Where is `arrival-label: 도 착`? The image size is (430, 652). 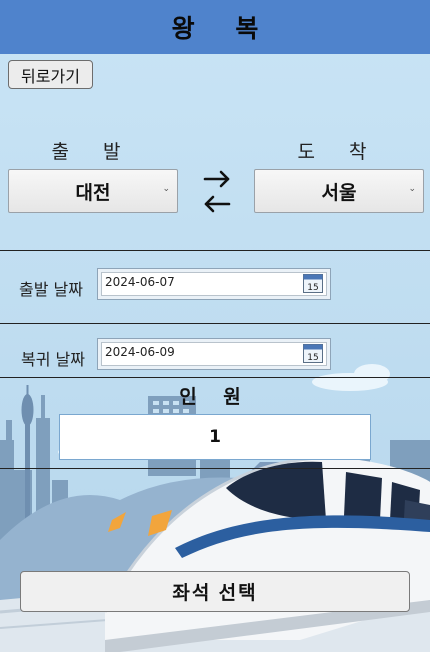
arrival-label: 도 착 is located at coordinates (339, 152).